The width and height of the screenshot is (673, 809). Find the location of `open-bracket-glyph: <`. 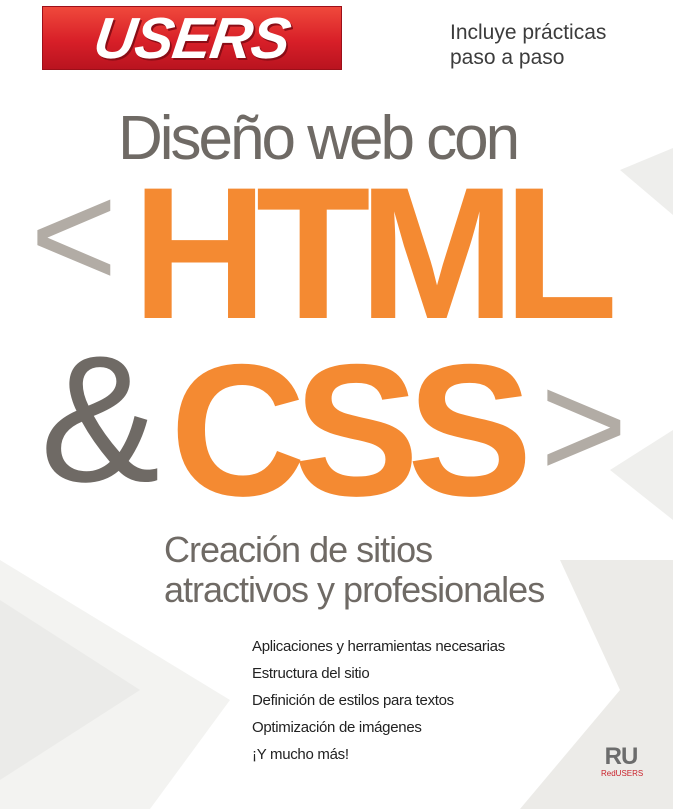

open-bracket-glyph: < is located at coordinates (74, 235).